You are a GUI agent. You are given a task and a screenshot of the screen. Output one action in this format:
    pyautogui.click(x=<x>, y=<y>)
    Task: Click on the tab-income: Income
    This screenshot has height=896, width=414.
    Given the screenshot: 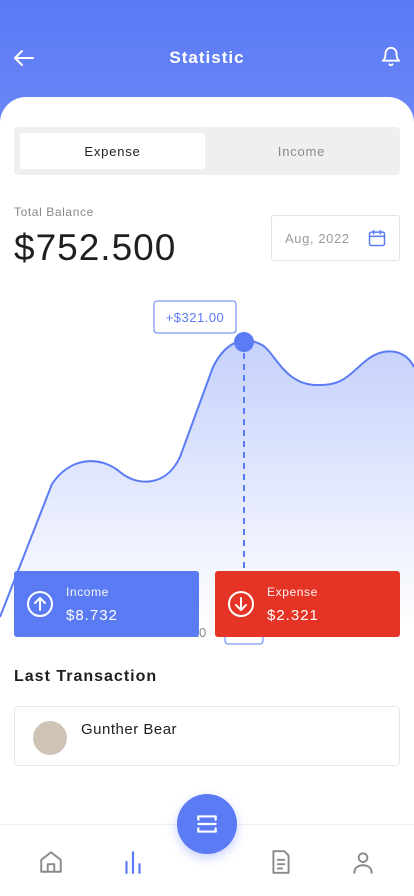 What is the action you would take?
    pyautogui.click(x=301, y=151)
    